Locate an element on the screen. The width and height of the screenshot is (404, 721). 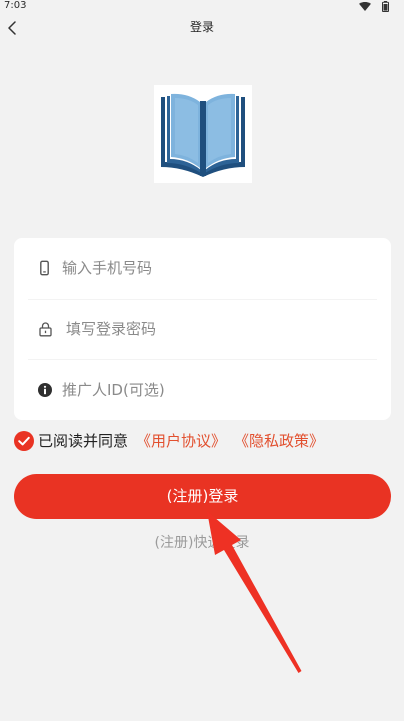
agreement-text: 已阅读并同意 is located at coordinates (83, 441).